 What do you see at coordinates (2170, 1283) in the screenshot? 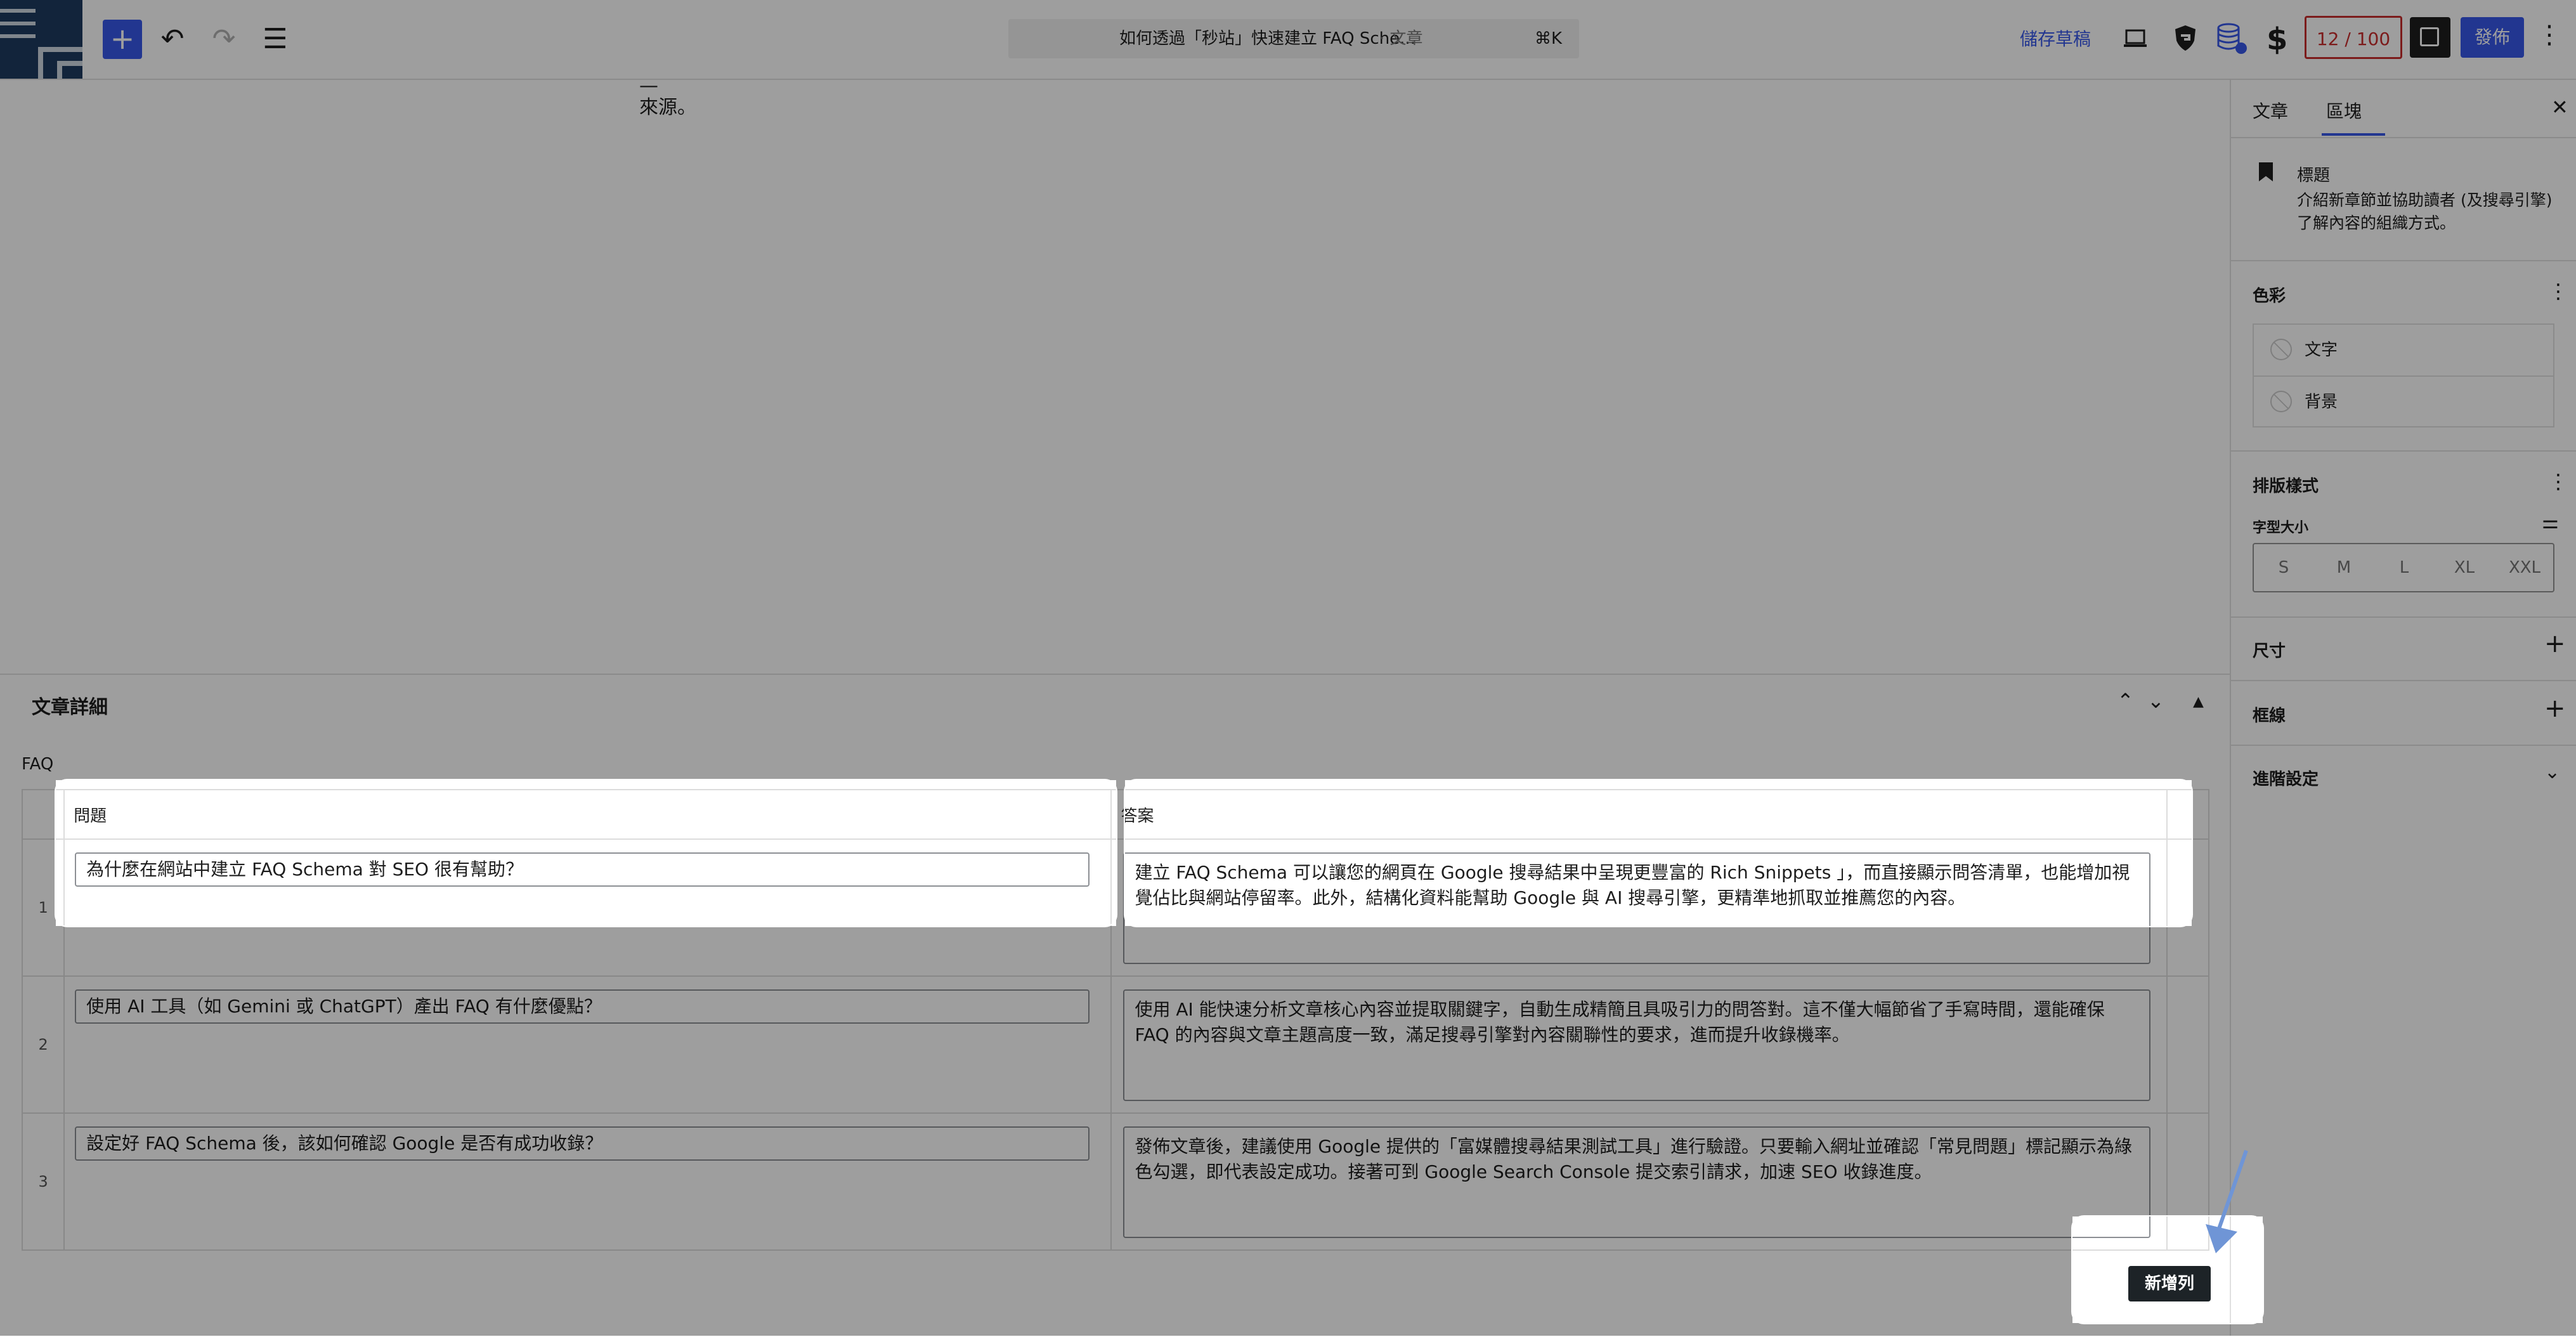
I see `add-row-button: 新增列` at bounding box center [2170, 1283].